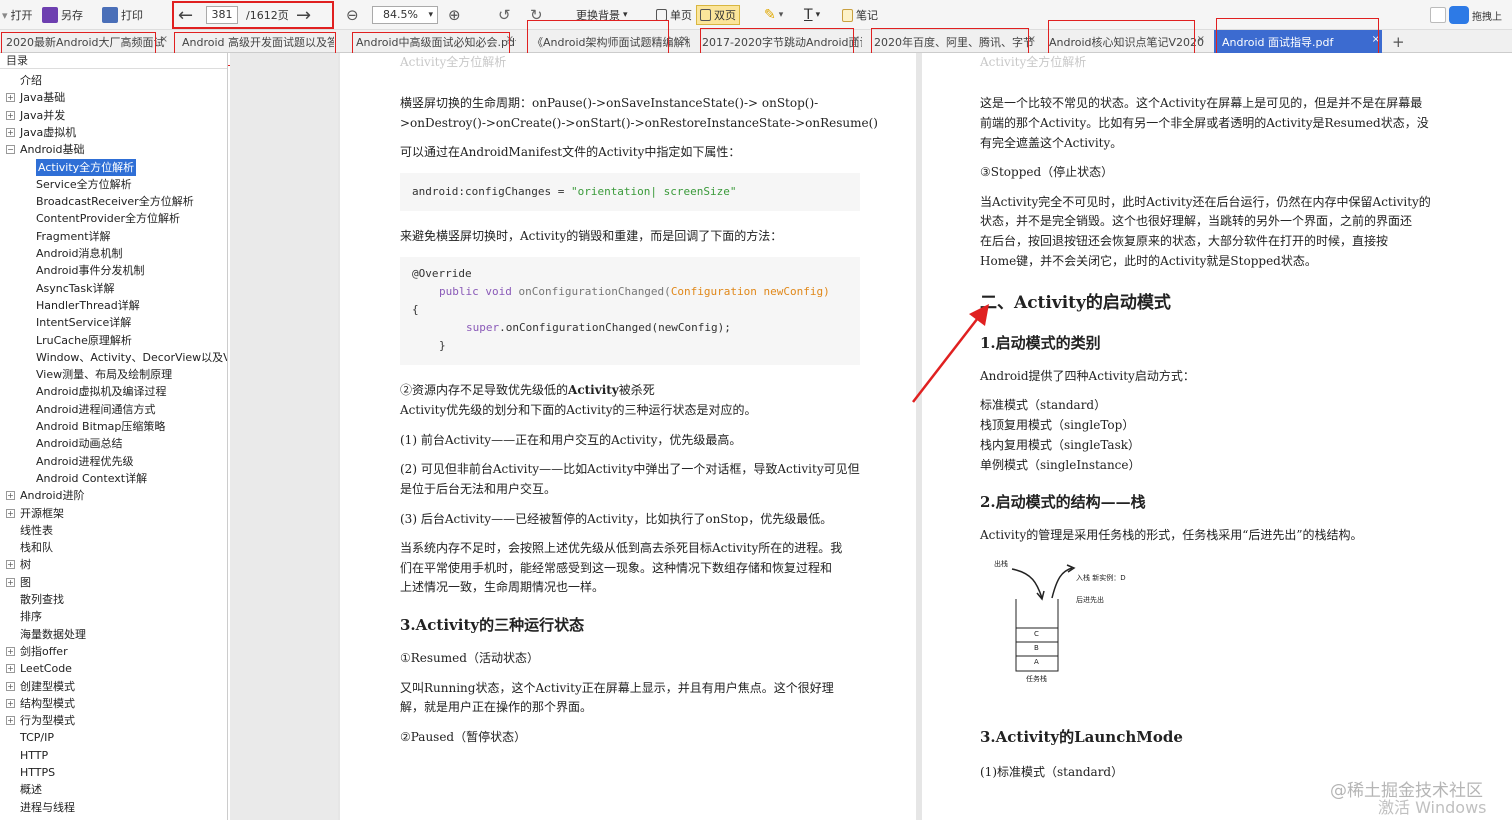  I want to click on toc-item: LruCache原理解析, so click(84, 340).